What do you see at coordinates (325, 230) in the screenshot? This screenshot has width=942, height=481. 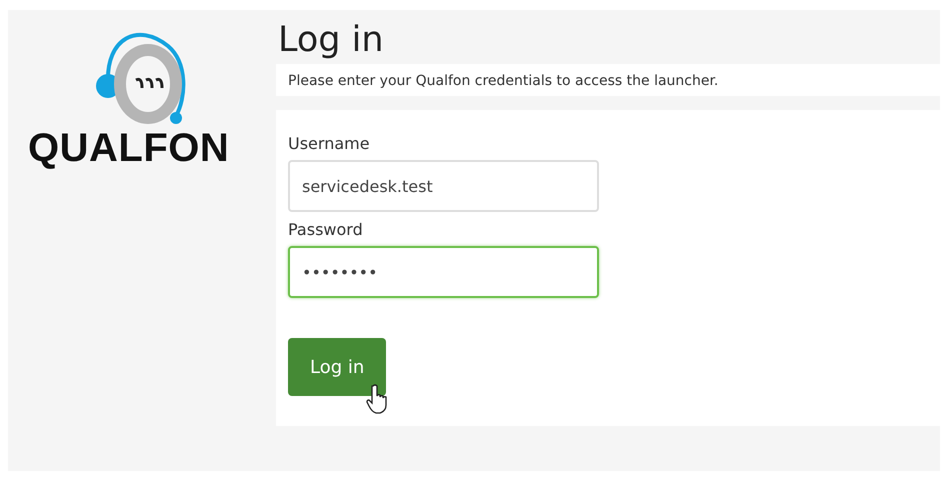 I see `field-label: Password` at bounding box center [325, 230].